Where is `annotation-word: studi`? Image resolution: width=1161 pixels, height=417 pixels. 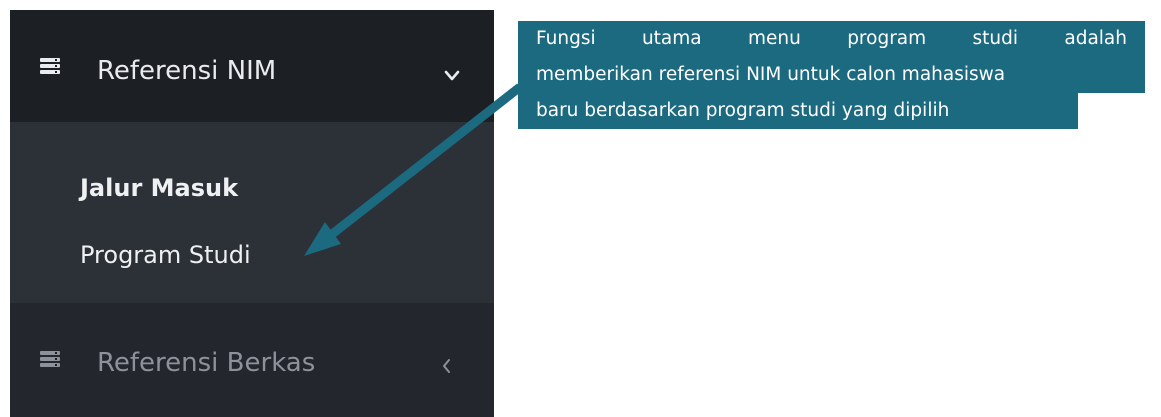 annotation-word: studi is located at coordinates (995, 38).